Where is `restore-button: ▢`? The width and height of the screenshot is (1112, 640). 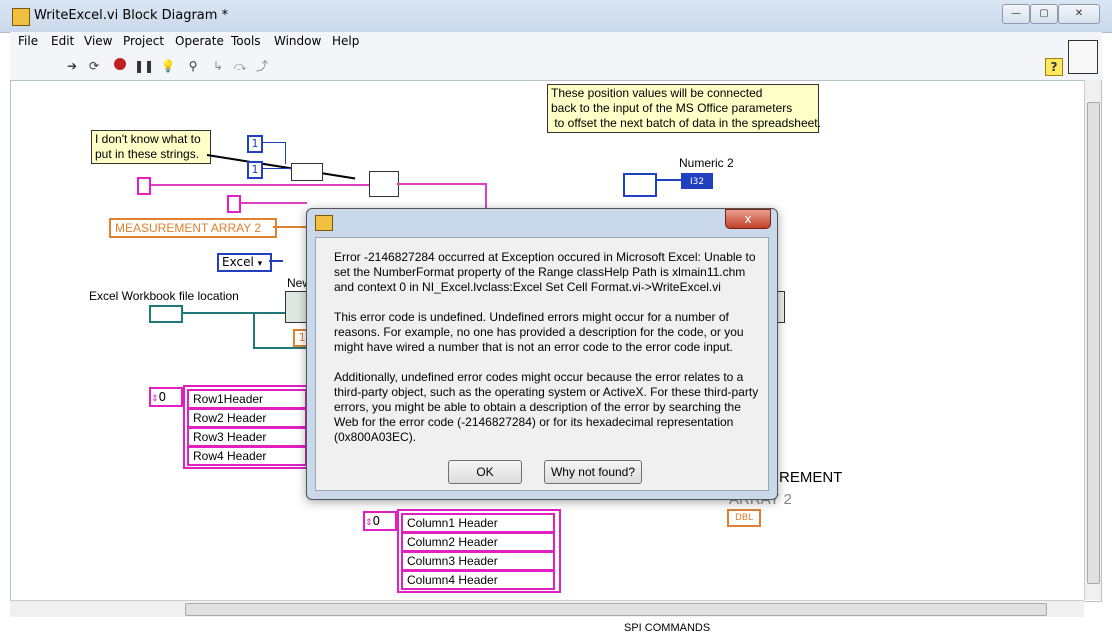 restore-button: ▢ is located at coordinates (1044, 14).